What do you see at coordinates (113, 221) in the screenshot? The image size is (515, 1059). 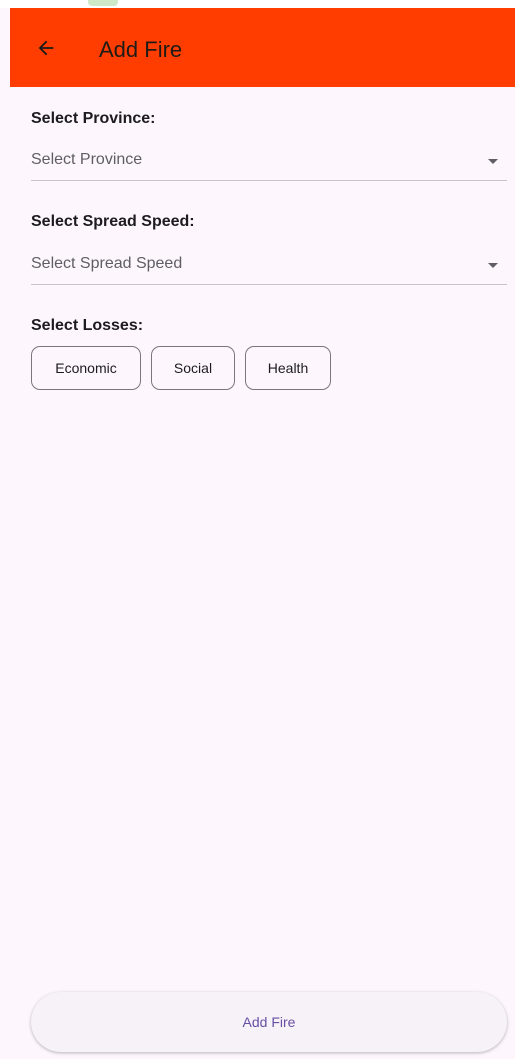 I see `spread-speed-label: Select Spread Speed:` at bounding box center [113, 221].